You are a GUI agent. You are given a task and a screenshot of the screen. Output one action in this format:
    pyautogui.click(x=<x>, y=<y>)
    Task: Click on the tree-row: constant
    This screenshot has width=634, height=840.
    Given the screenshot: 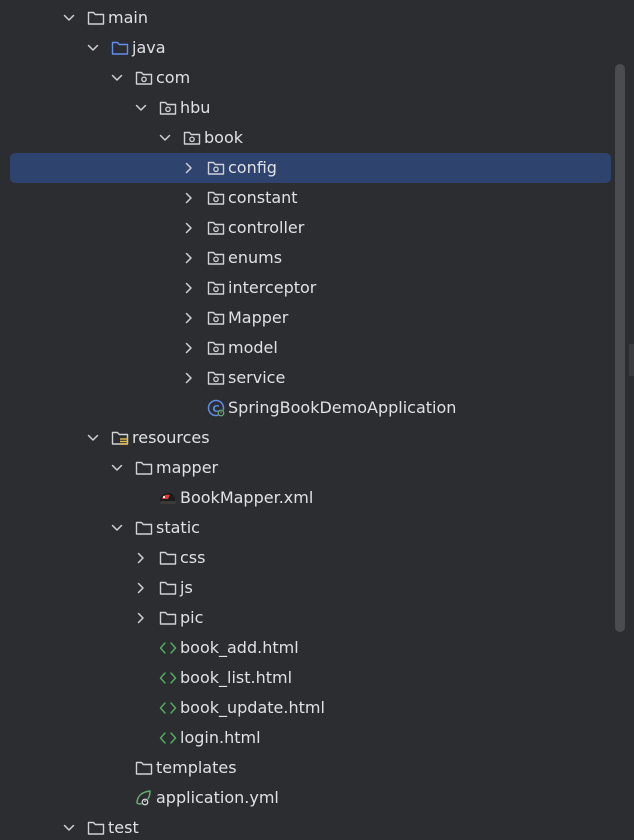 What is the action you would take?
    pyautogui.click(x=306, y=198)
    